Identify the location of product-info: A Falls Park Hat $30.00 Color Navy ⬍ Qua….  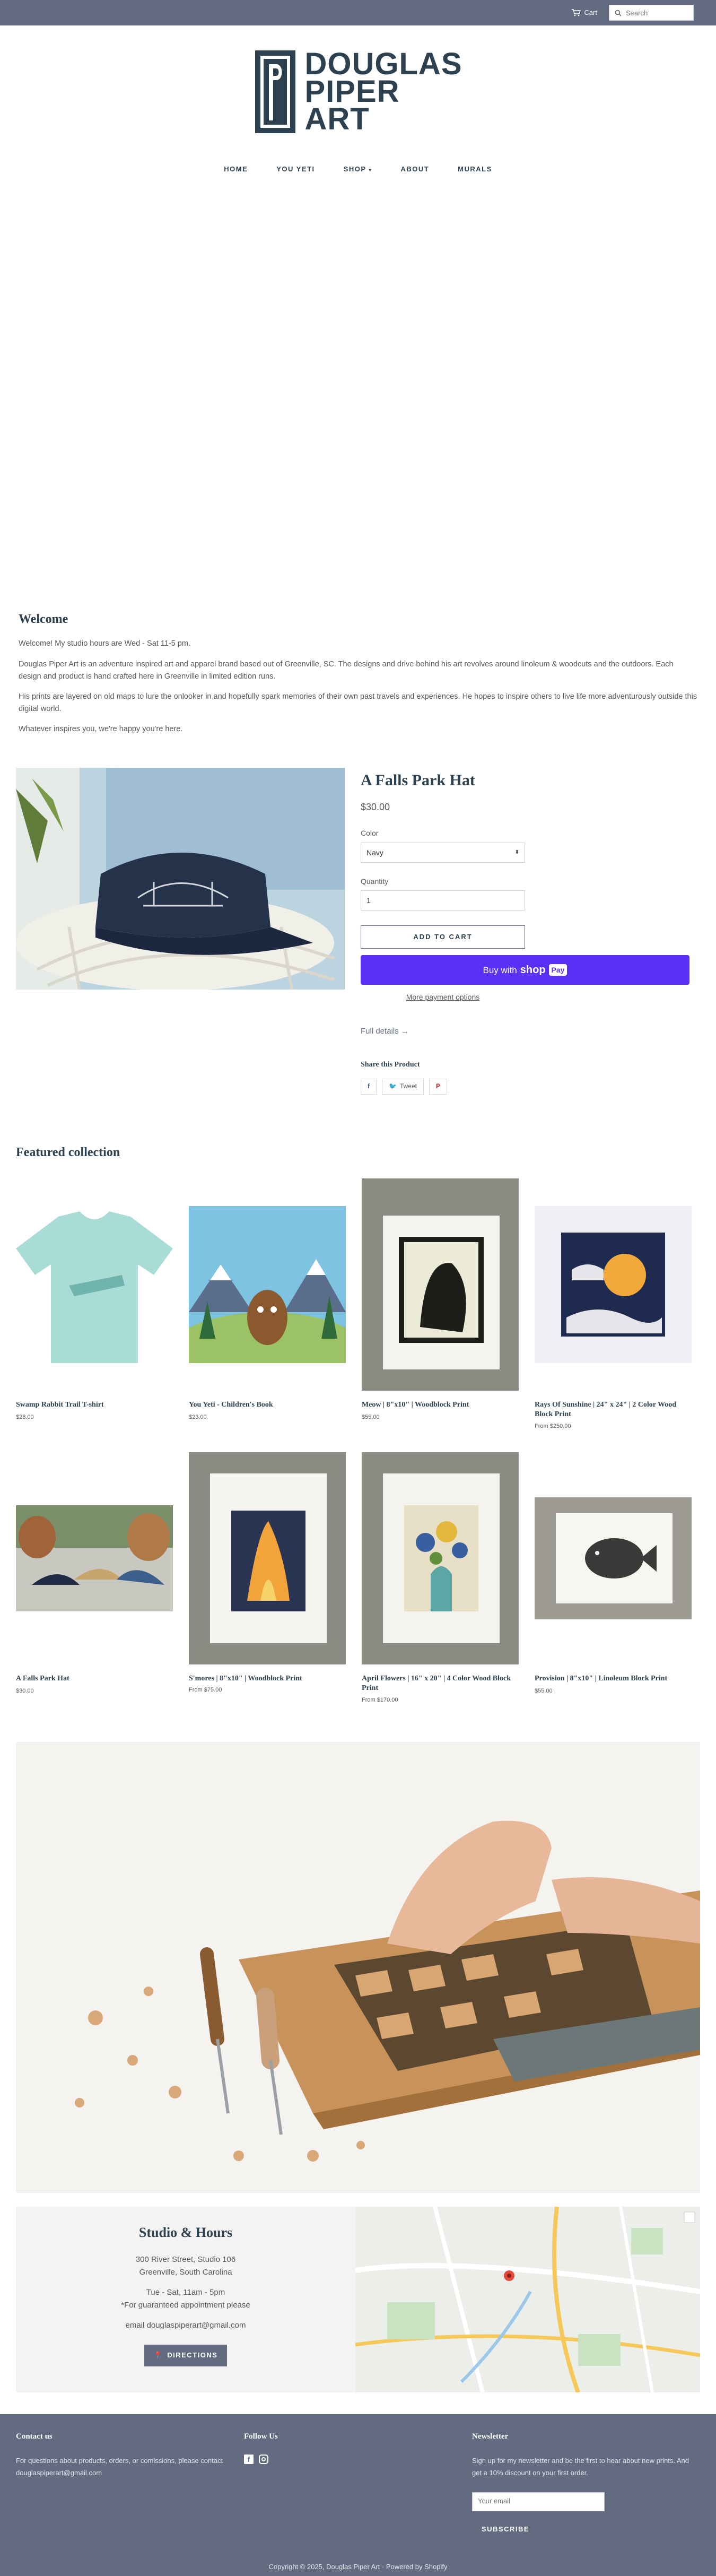
(530, 931).